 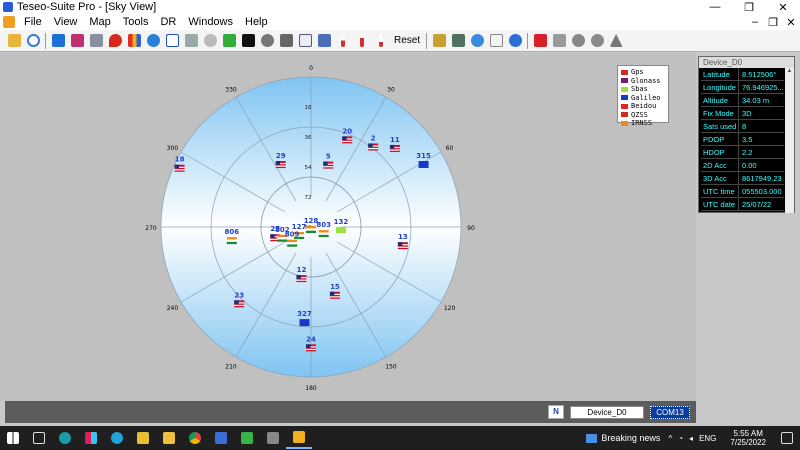 What do you see at coordinates (749, 7) in the screenshot?
I see `restore-button: ❐` at bounding box center [749, 7].